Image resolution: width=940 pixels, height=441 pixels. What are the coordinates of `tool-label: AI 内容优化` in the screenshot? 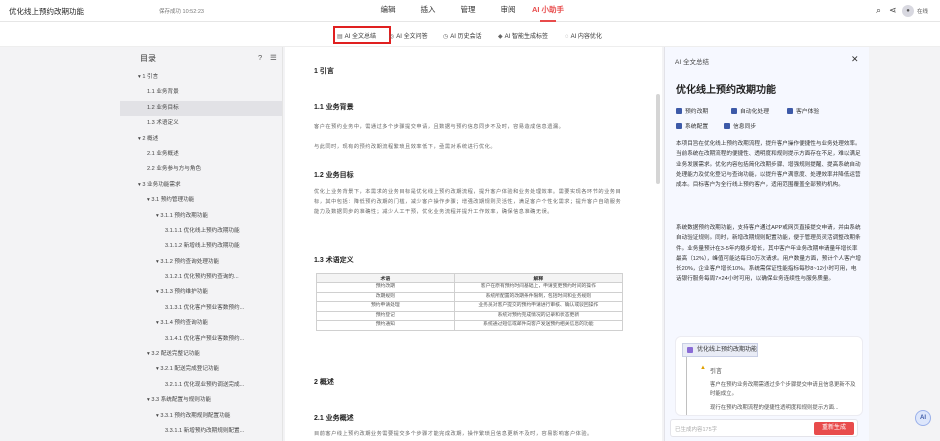 It's located at (586, 37).